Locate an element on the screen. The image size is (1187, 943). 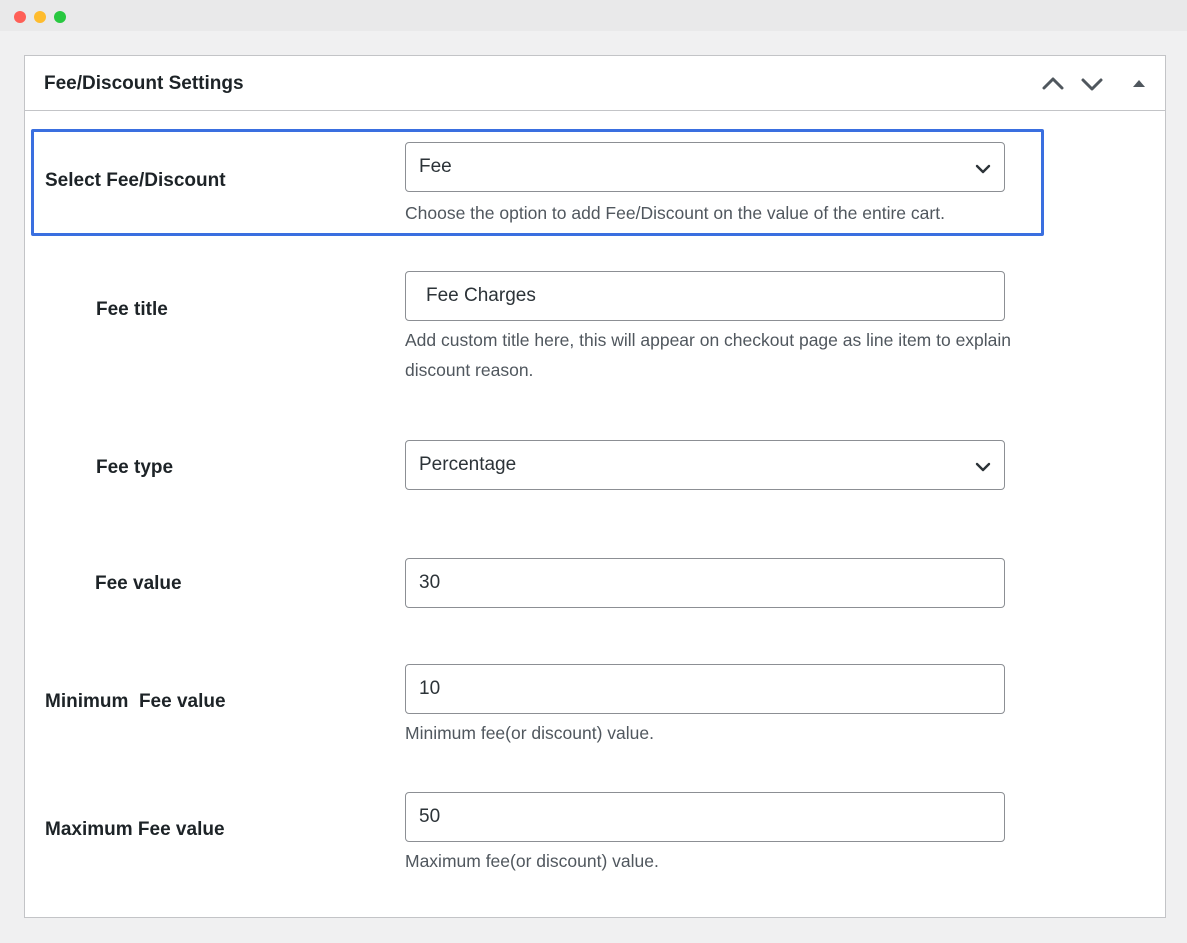
panel-title: Fee/Discount Settings is located at coordinates (144, 83).